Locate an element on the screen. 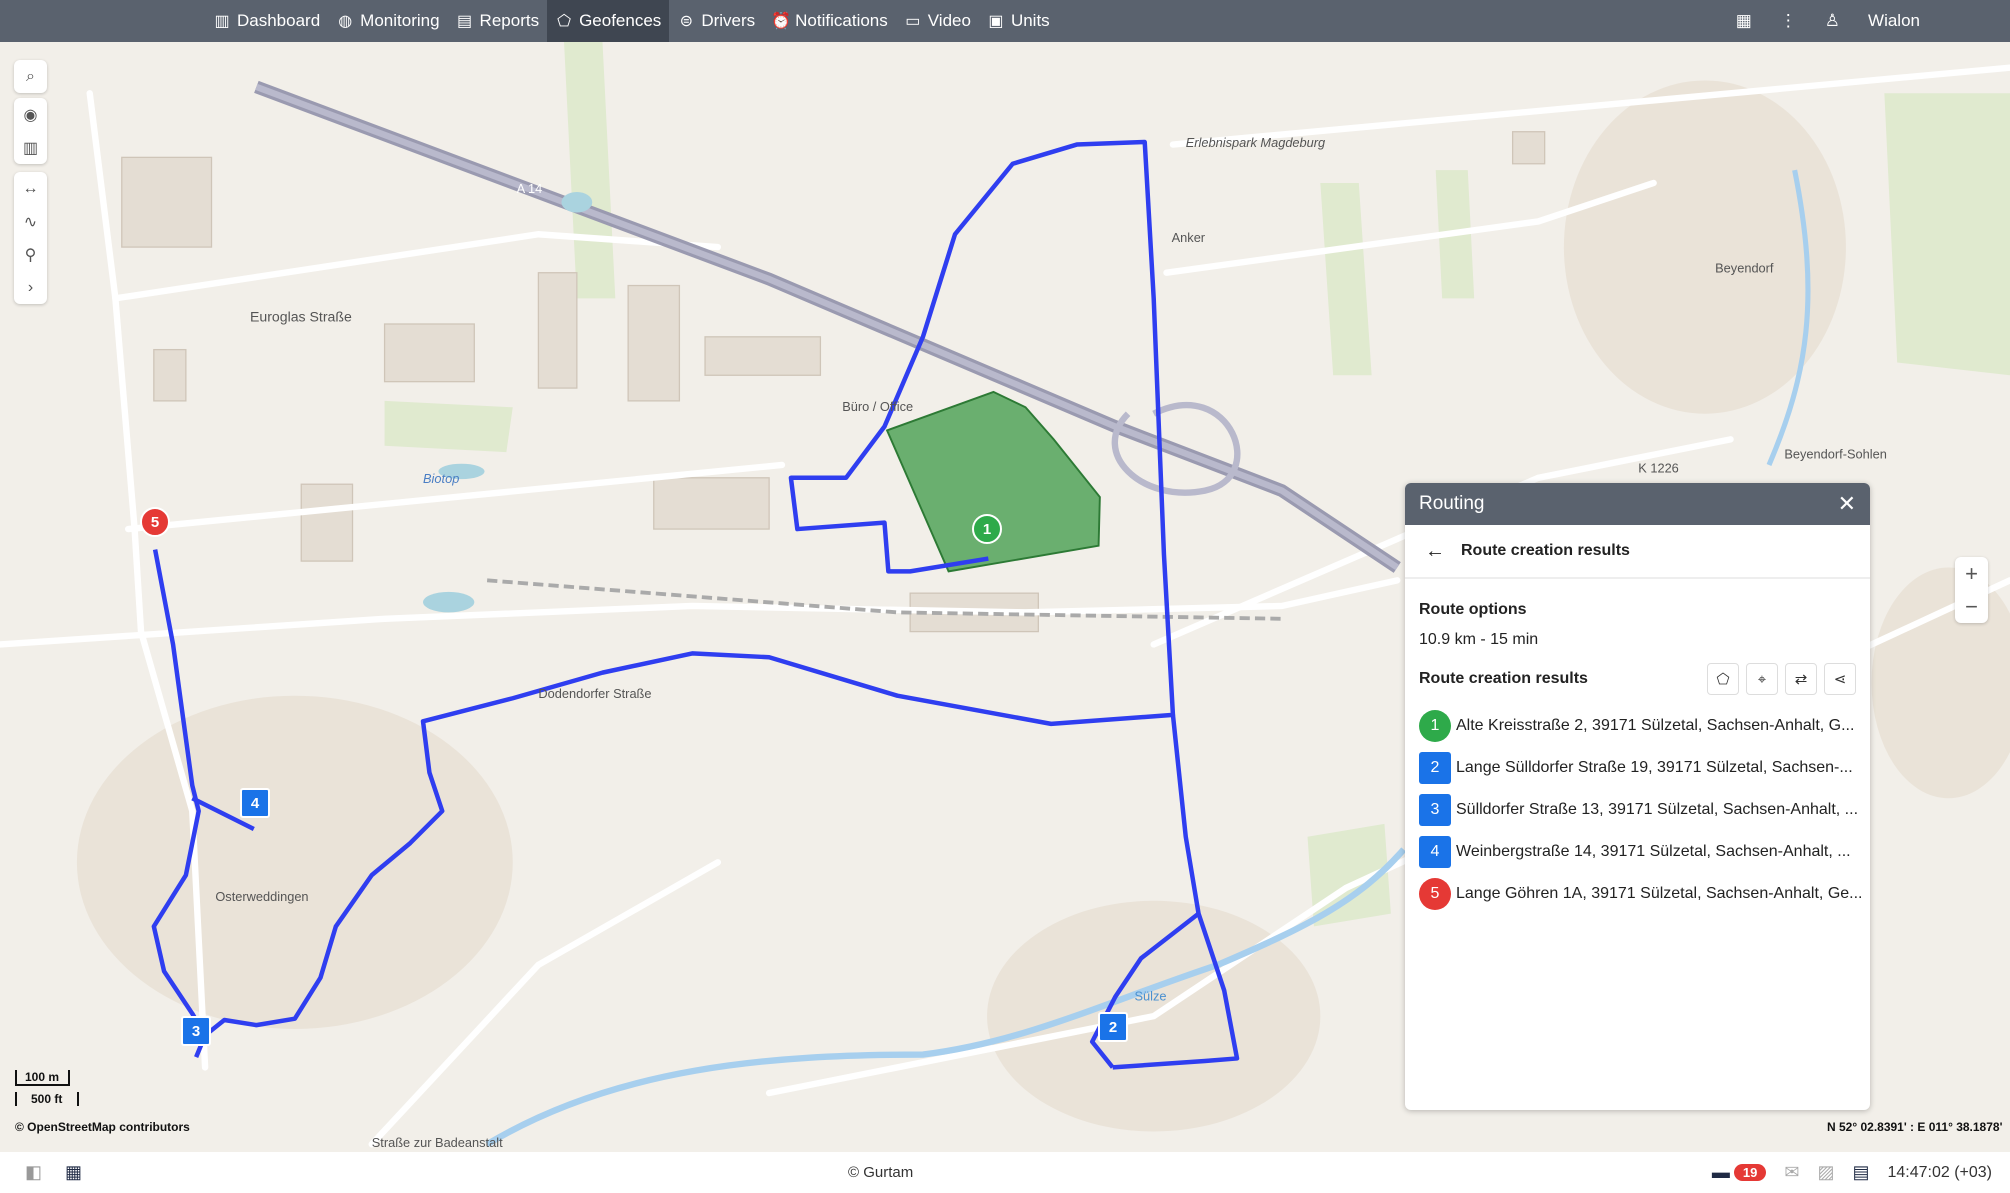 The height and width of the screenshot is (1193, 2010). zoom-out-button: − is located at coordinates (1971, 606).